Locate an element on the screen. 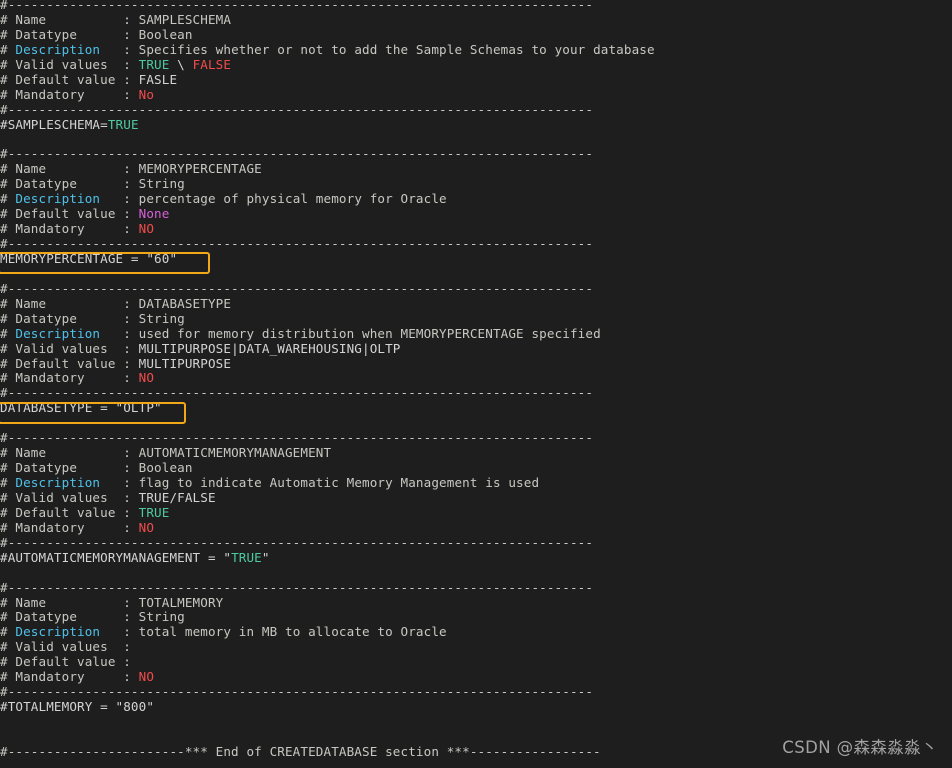  field-default-value-memorypercentage: # Default value : None is located at coordinates (476, 214).